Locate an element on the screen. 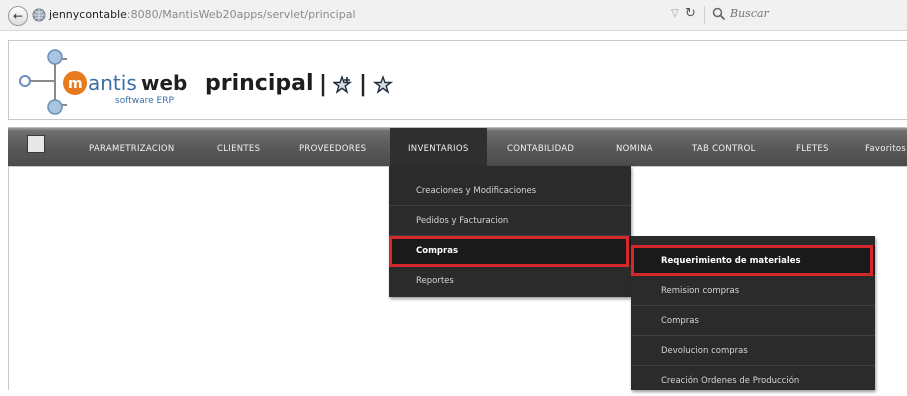  home-icon is located at coordinates (36, 144).